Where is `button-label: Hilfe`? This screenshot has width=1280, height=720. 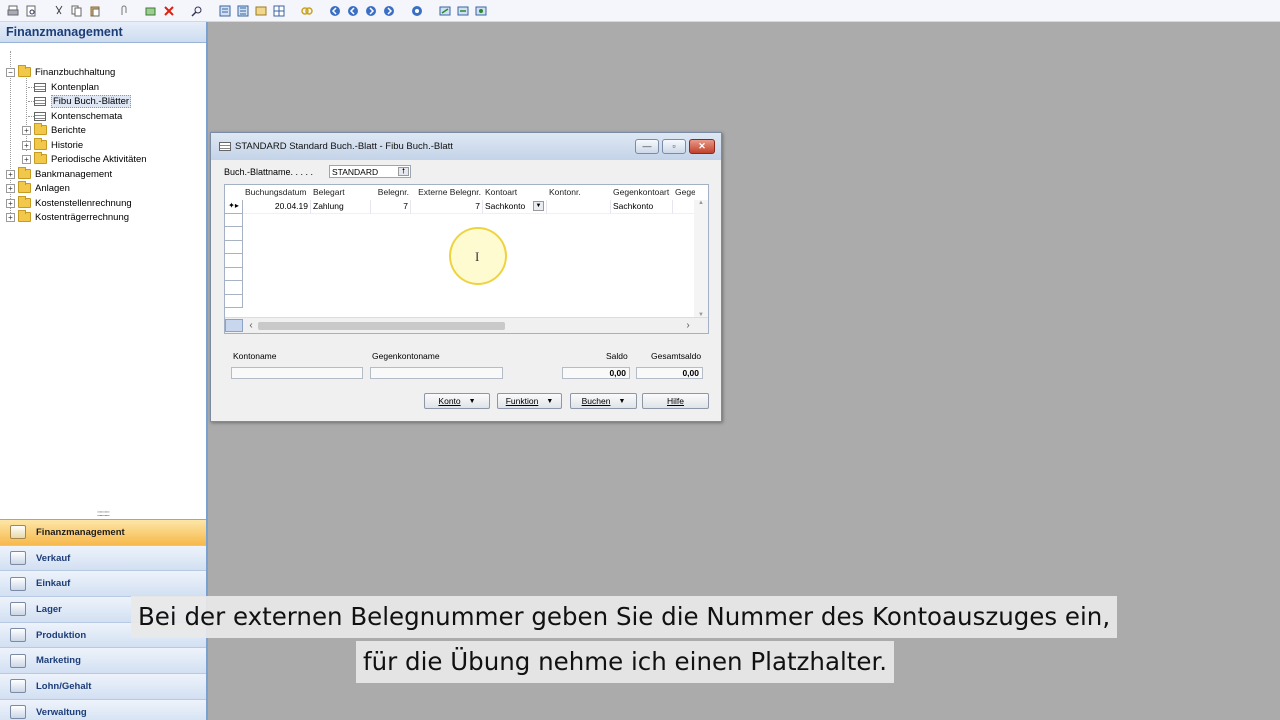
button-label: Hilfe is located at coordinates (675, 401).